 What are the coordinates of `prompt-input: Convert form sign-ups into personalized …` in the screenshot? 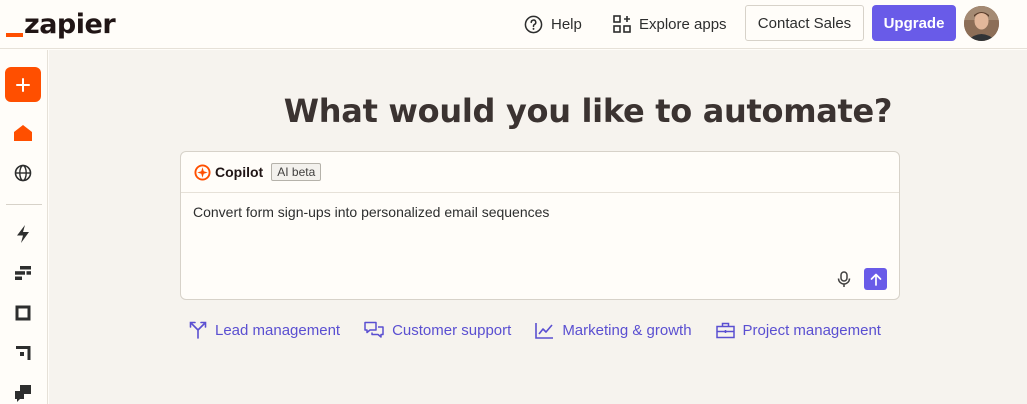 It's located at (371, 212).